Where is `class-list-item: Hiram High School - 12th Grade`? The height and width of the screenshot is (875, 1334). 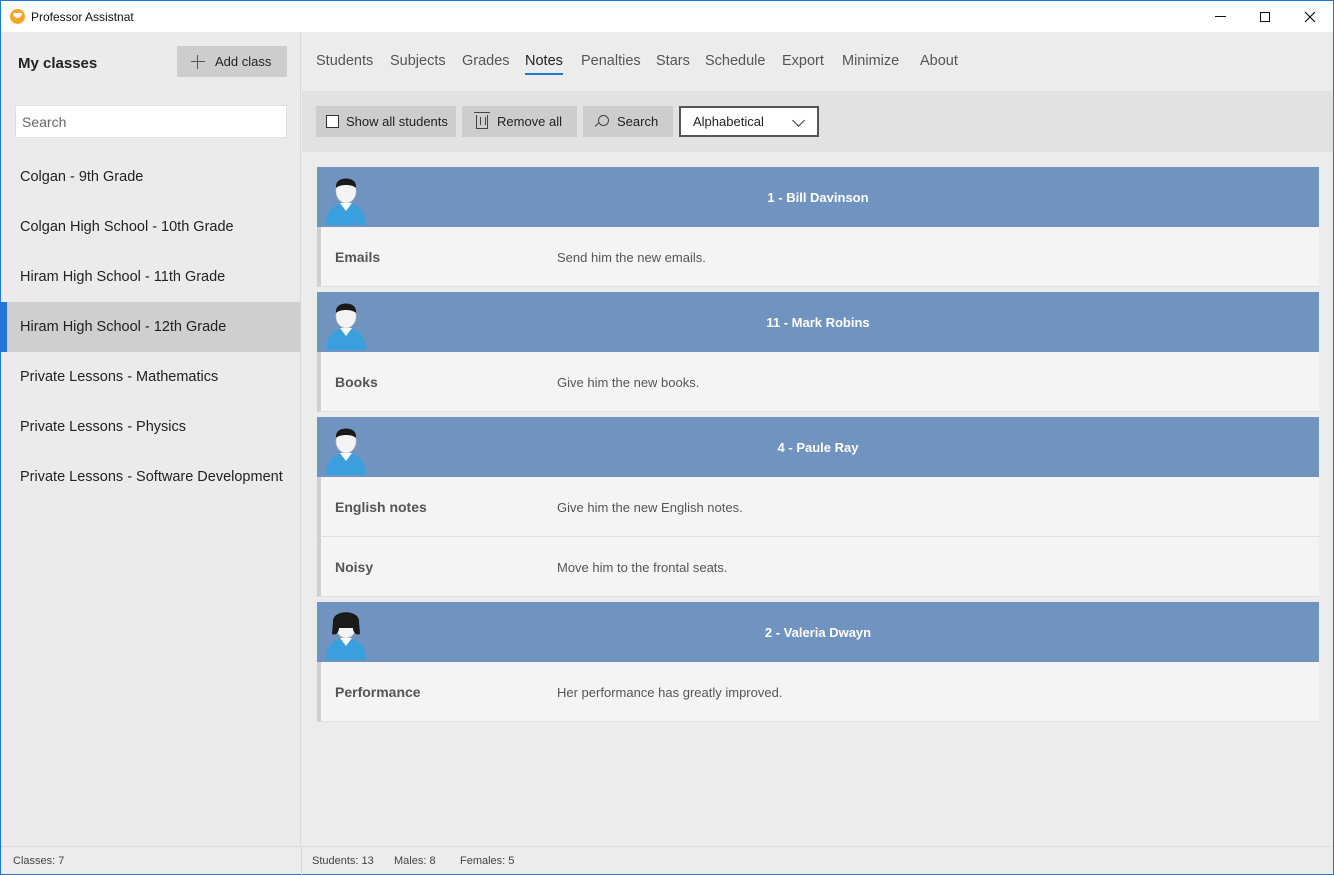 class-list-item: Hiram High School - 12th Grade is located at coordinates (151, 327).